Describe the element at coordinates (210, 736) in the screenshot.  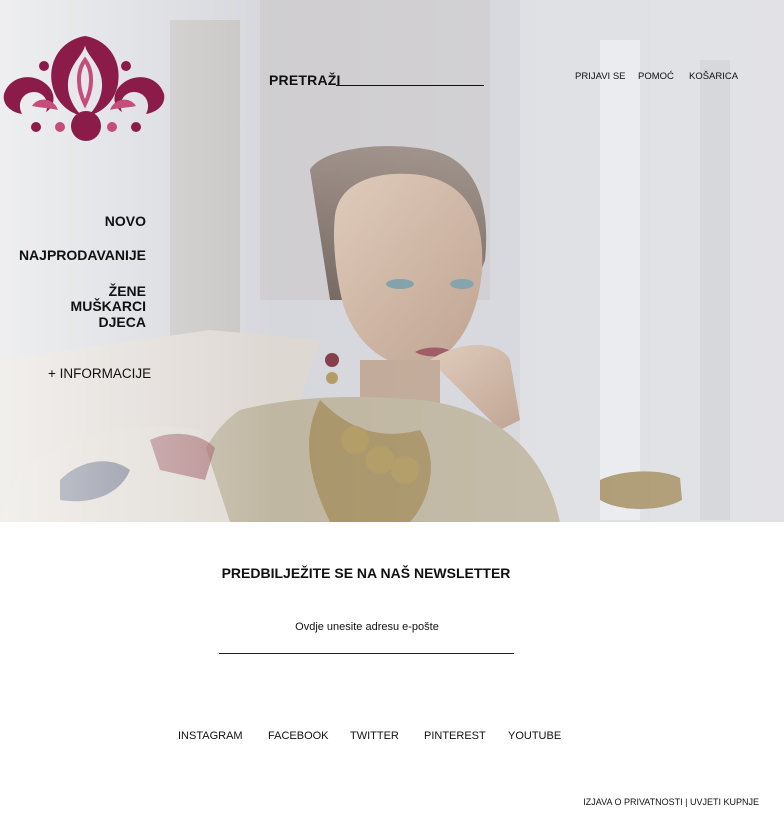
I see `instagram-link: INSTAGRAM` at that location.